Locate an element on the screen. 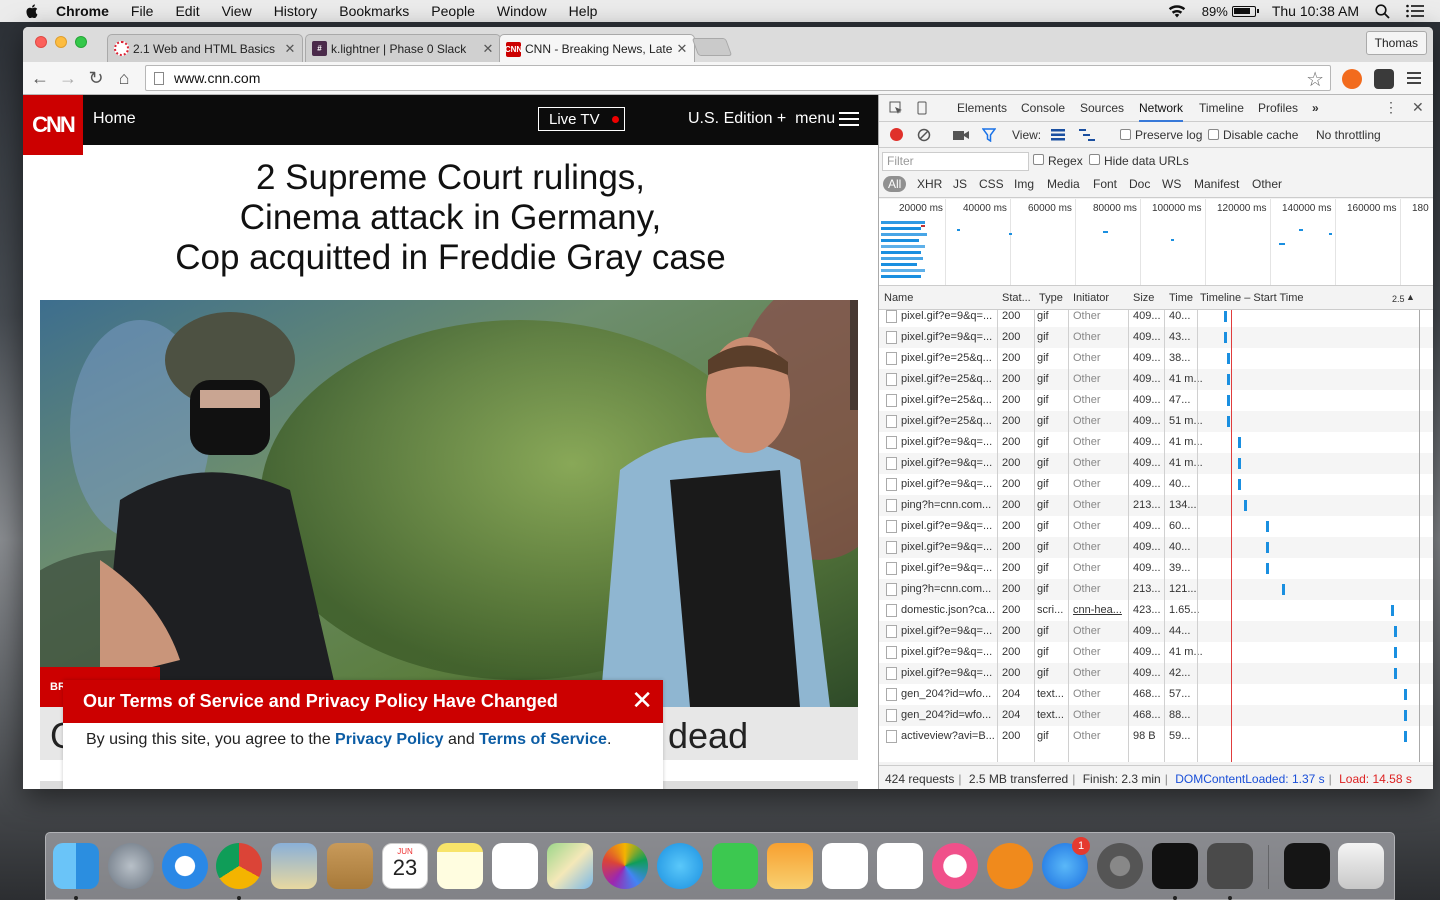 This screenshot has height=900, width=1440. privacy-policy-link: Privacy Policy is located at coordinates (389, 739).